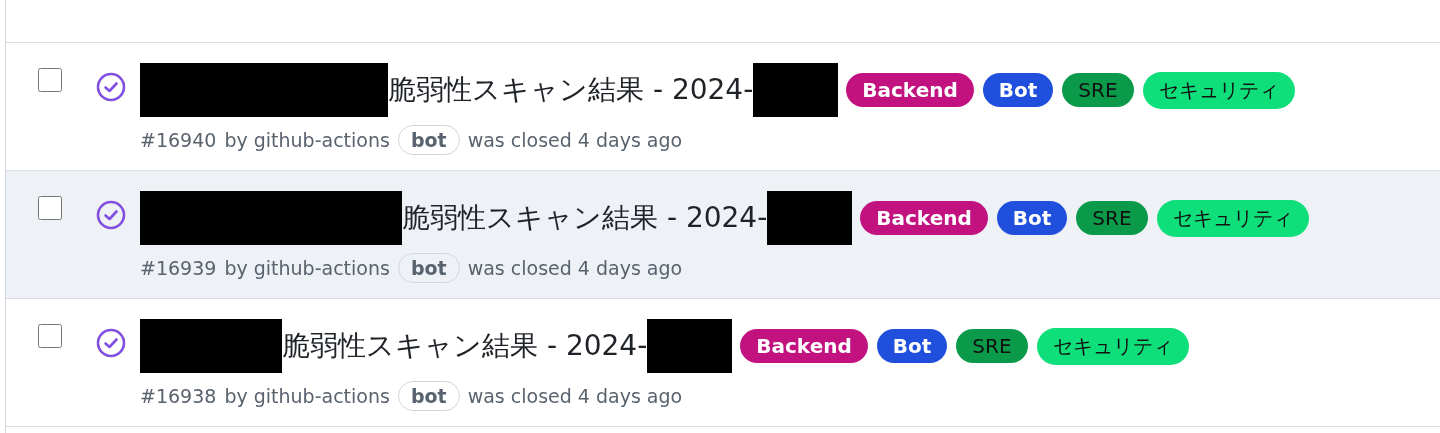 The image size is (1440, 433). What do you see at coordinates (178, 396) in the screenshot?
I see `issue-number: #16938` at bounding box center [178, 396].